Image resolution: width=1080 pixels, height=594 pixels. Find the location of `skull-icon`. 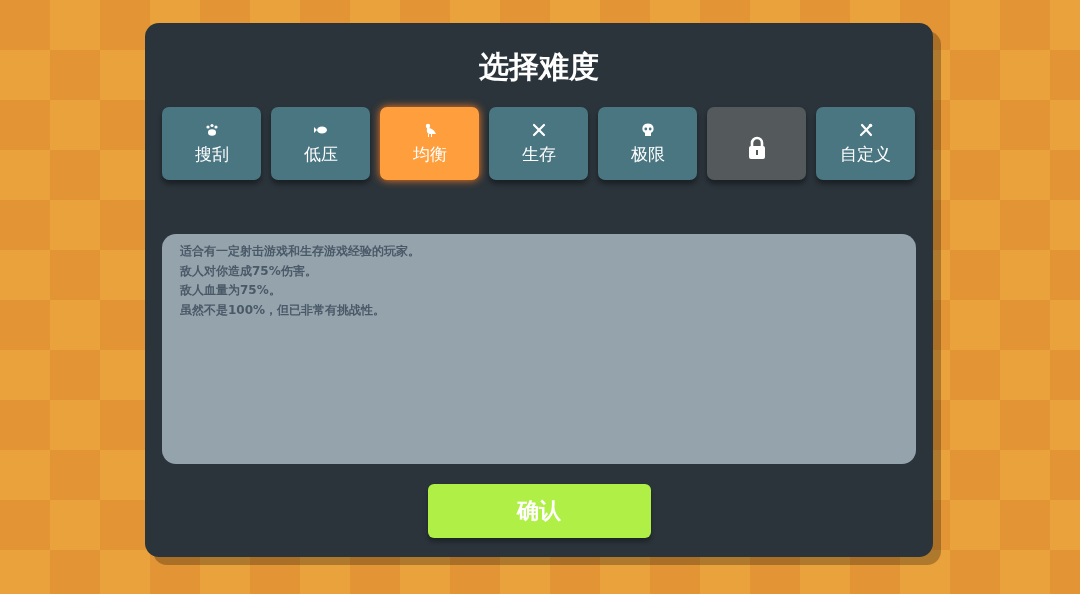

skull-icon is located at coordinates (647, 129).